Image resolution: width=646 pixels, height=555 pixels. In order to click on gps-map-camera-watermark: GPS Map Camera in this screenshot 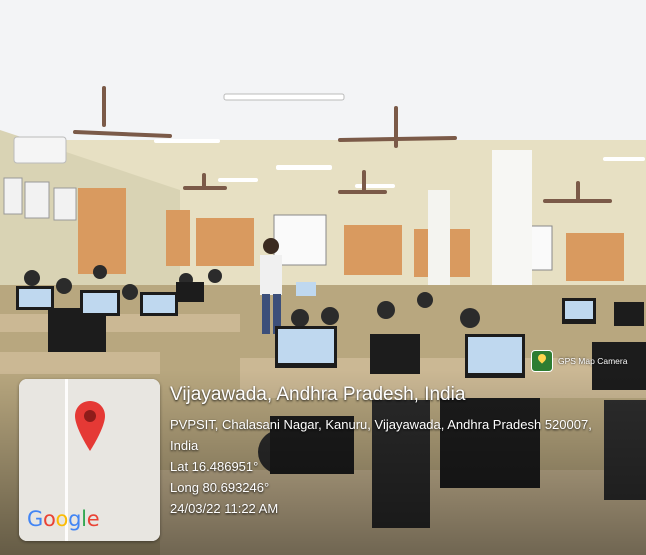, I will do `click(587, 361)`.